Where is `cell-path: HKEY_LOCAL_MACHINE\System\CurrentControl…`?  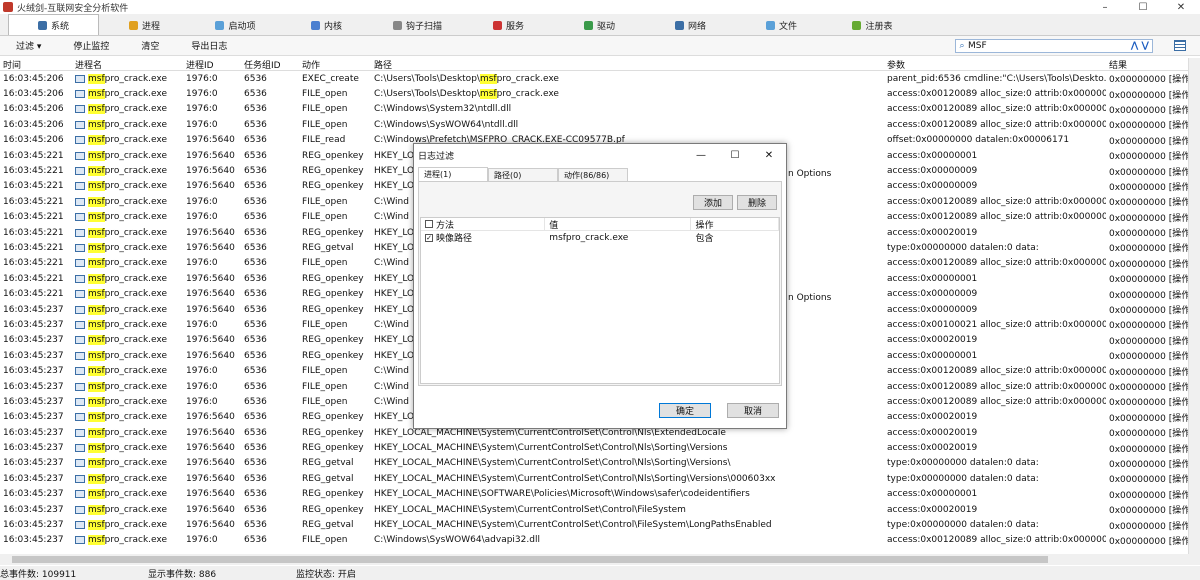
cell-path: HKEY_LOCAL_MACHINE\System\CurrentControl… is located at coordinates (550, 432).